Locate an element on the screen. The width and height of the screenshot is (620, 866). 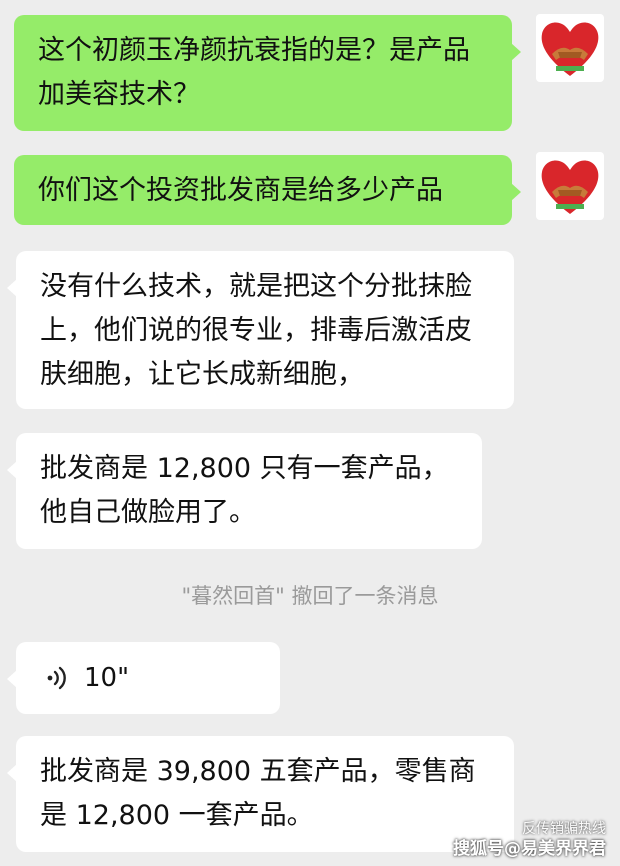
voice-duration: 10" is located at coordinates (107, 678).